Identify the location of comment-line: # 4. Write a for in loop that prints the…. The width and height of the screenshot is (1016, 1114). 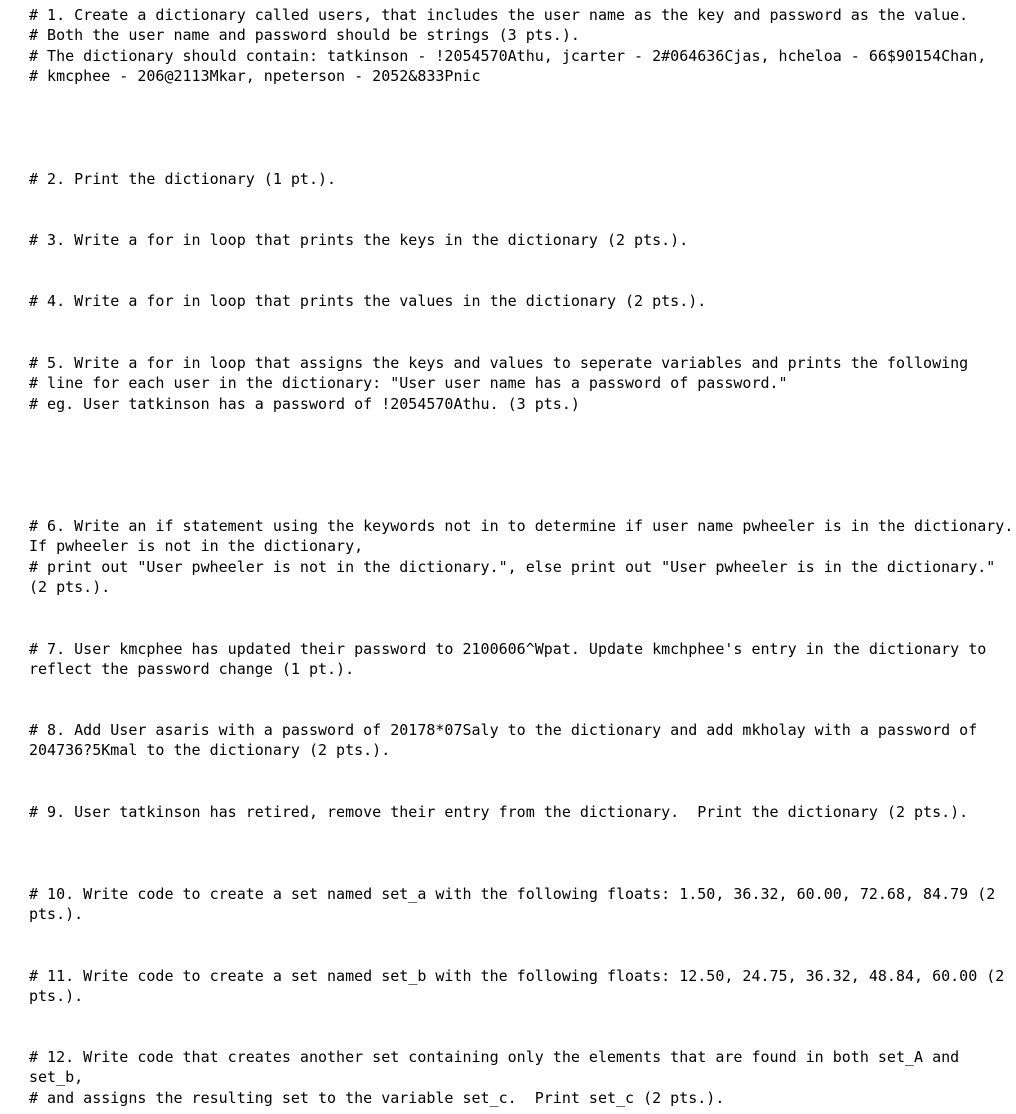
(368, 301).